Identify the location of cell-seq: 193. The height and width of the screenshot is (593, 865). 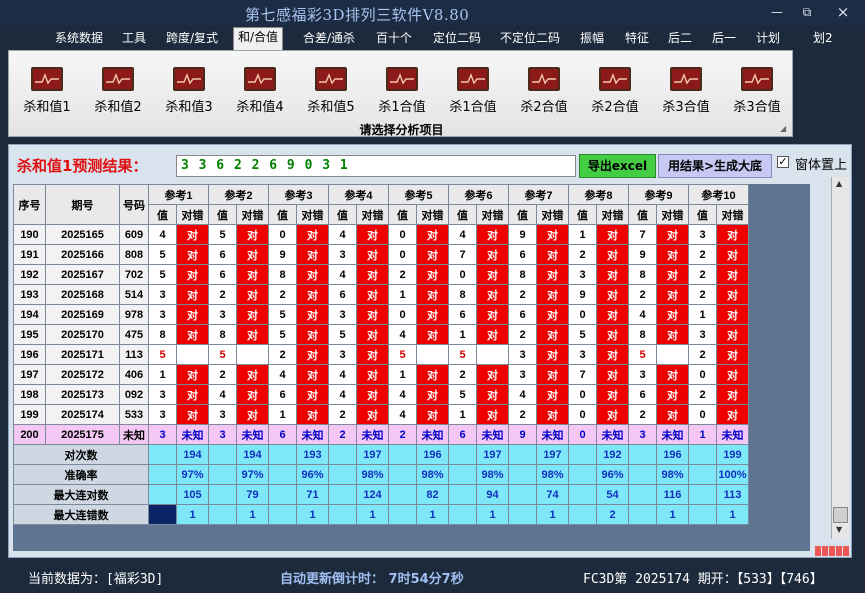
(29, 294).